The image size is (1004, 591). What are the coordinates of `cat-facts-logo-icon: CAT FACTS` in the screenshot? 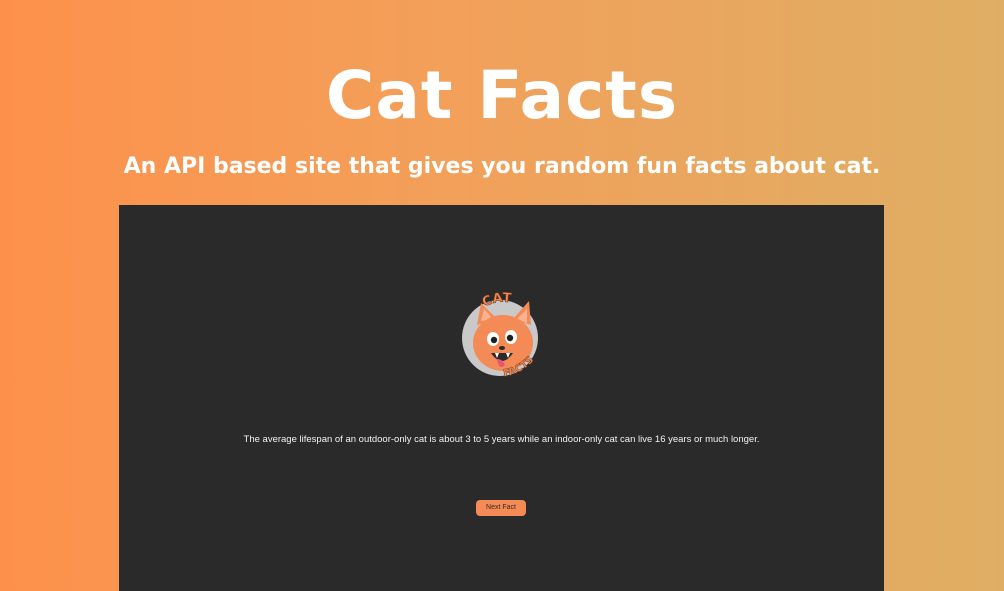 It's located at (503, 335).